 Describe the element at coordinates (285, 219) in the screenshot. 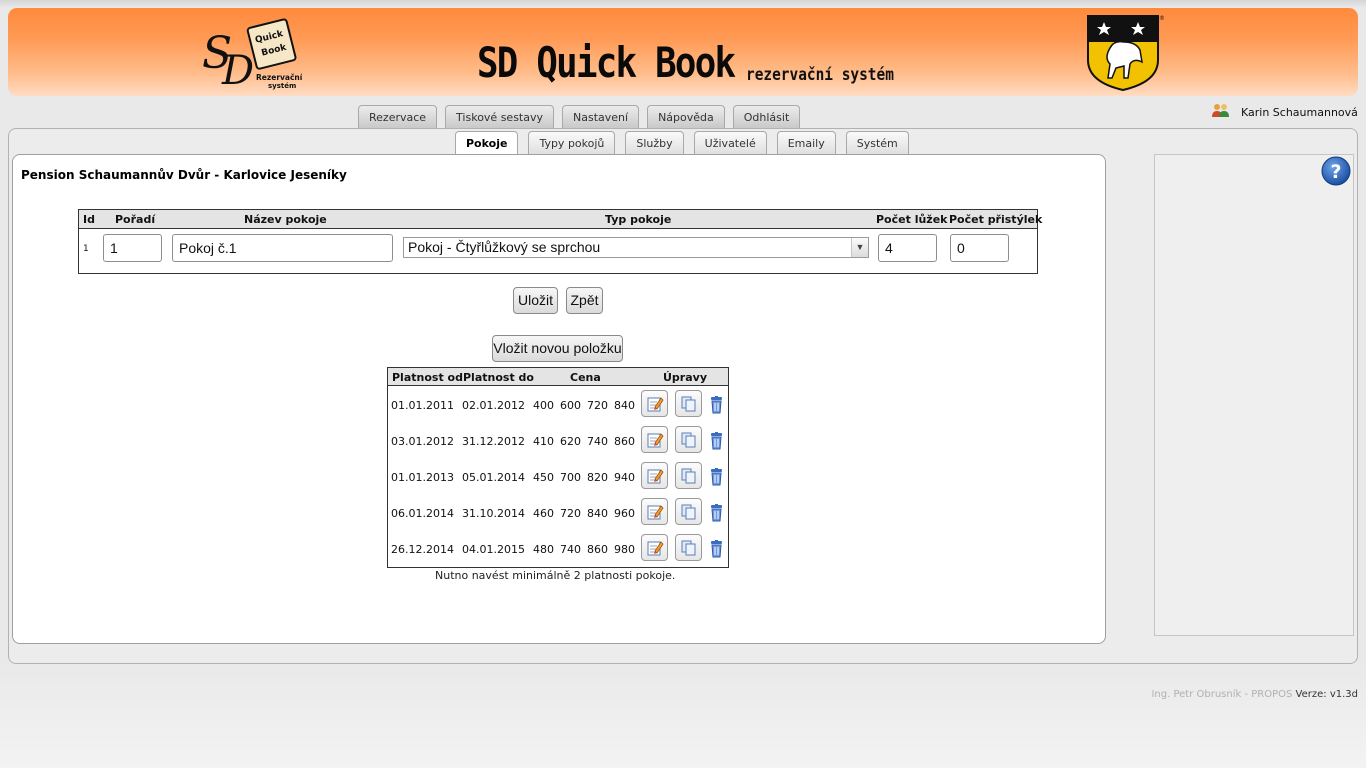

I see `col-name: Název pokoje` at that location.